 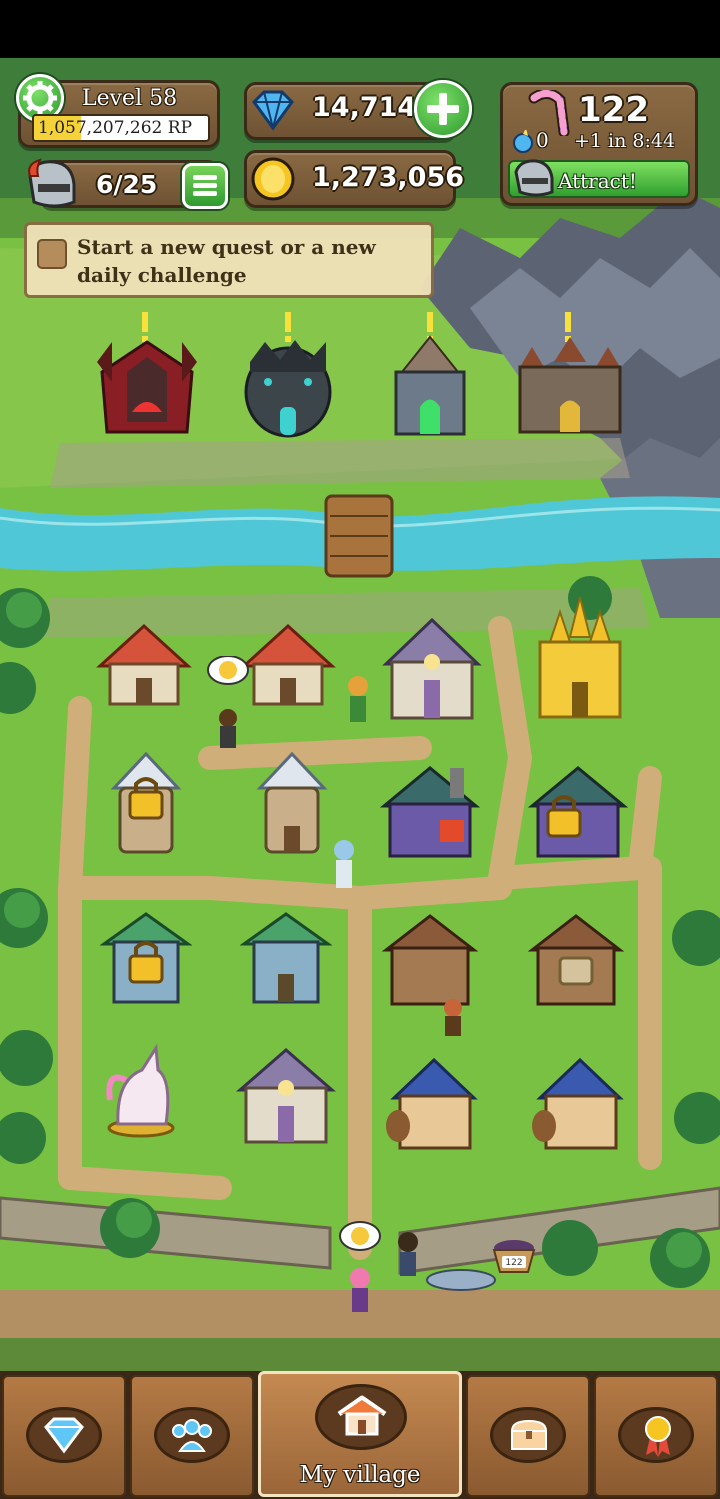 I want to click on nav-tab-my-village-label: My village, so click(x=360, y=1475).